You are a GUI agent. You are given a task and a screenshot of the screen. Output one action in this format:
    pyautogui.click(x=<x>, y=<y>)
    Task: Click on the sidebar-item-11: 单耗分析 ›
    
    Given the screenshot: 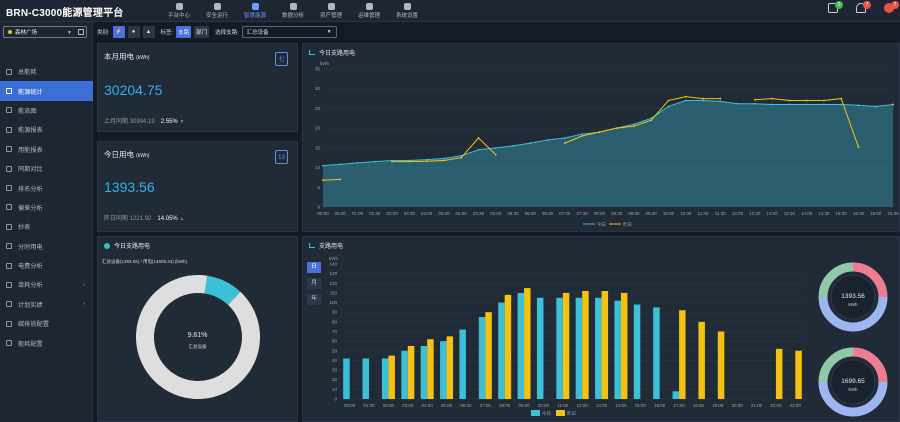 What is the action you would take?
    pyautogui.click(x=46, y=284)
    